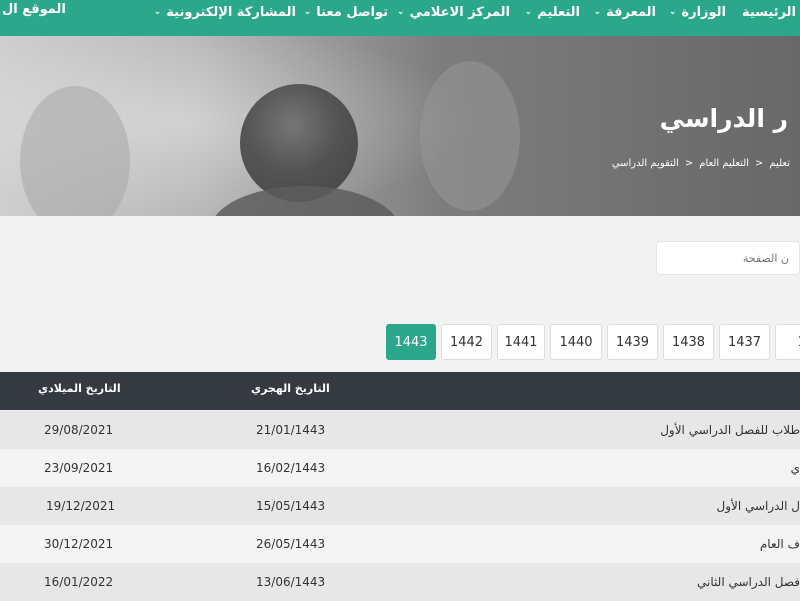  Describe the element at coordinates (779, 544) in the screenshot. I see `event-cell: ف العام` at that location.